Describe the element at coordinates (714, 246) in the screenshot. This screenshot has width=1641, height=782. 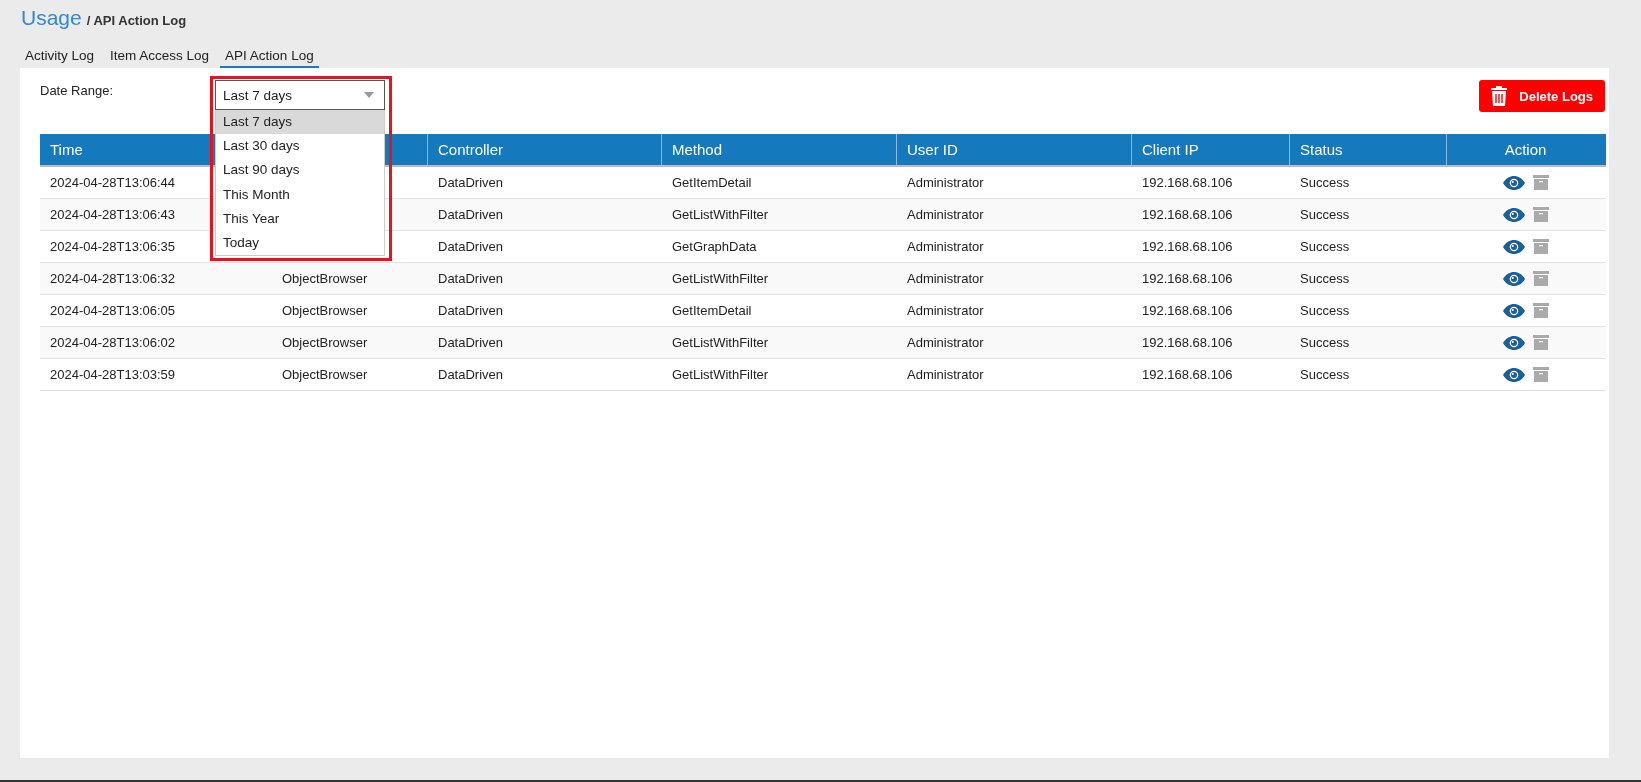
I see `table-cell: GetGraphData` at that location.